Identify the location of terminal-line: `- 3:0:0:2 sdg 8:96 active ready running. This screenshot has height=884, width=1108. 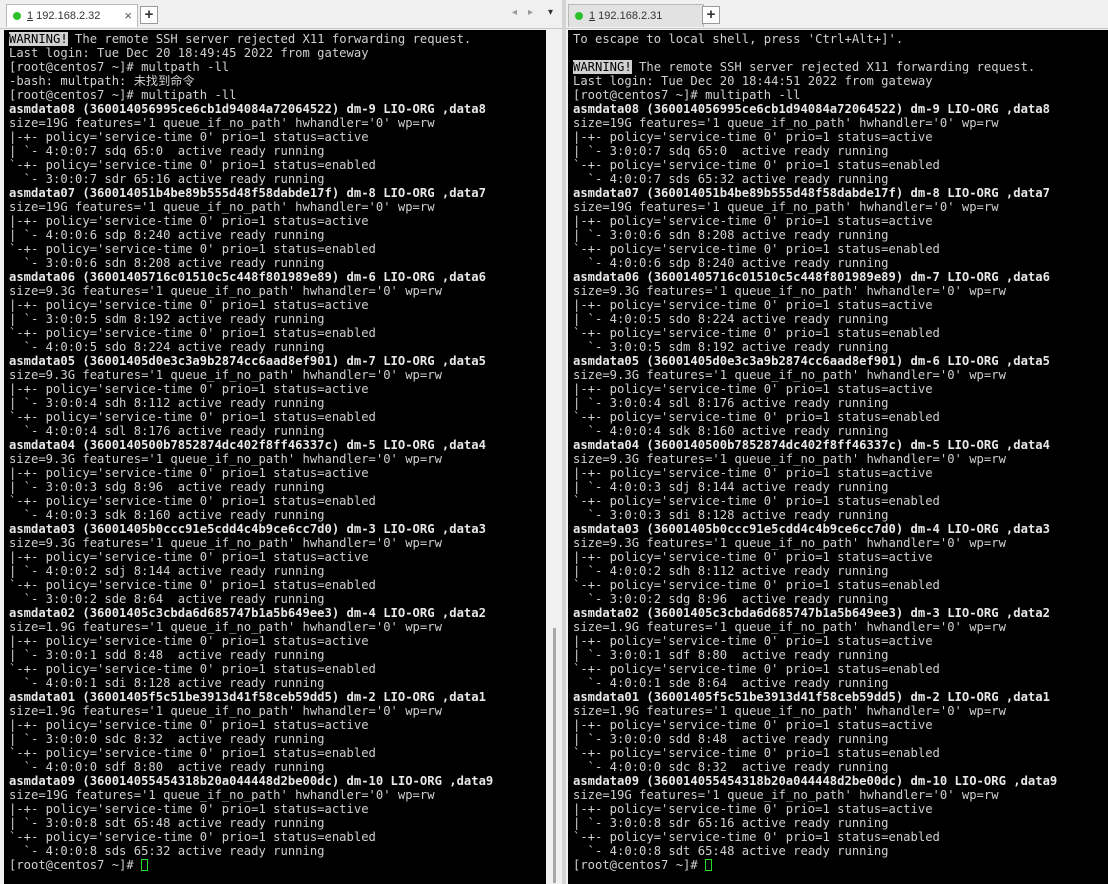
(840, 599).